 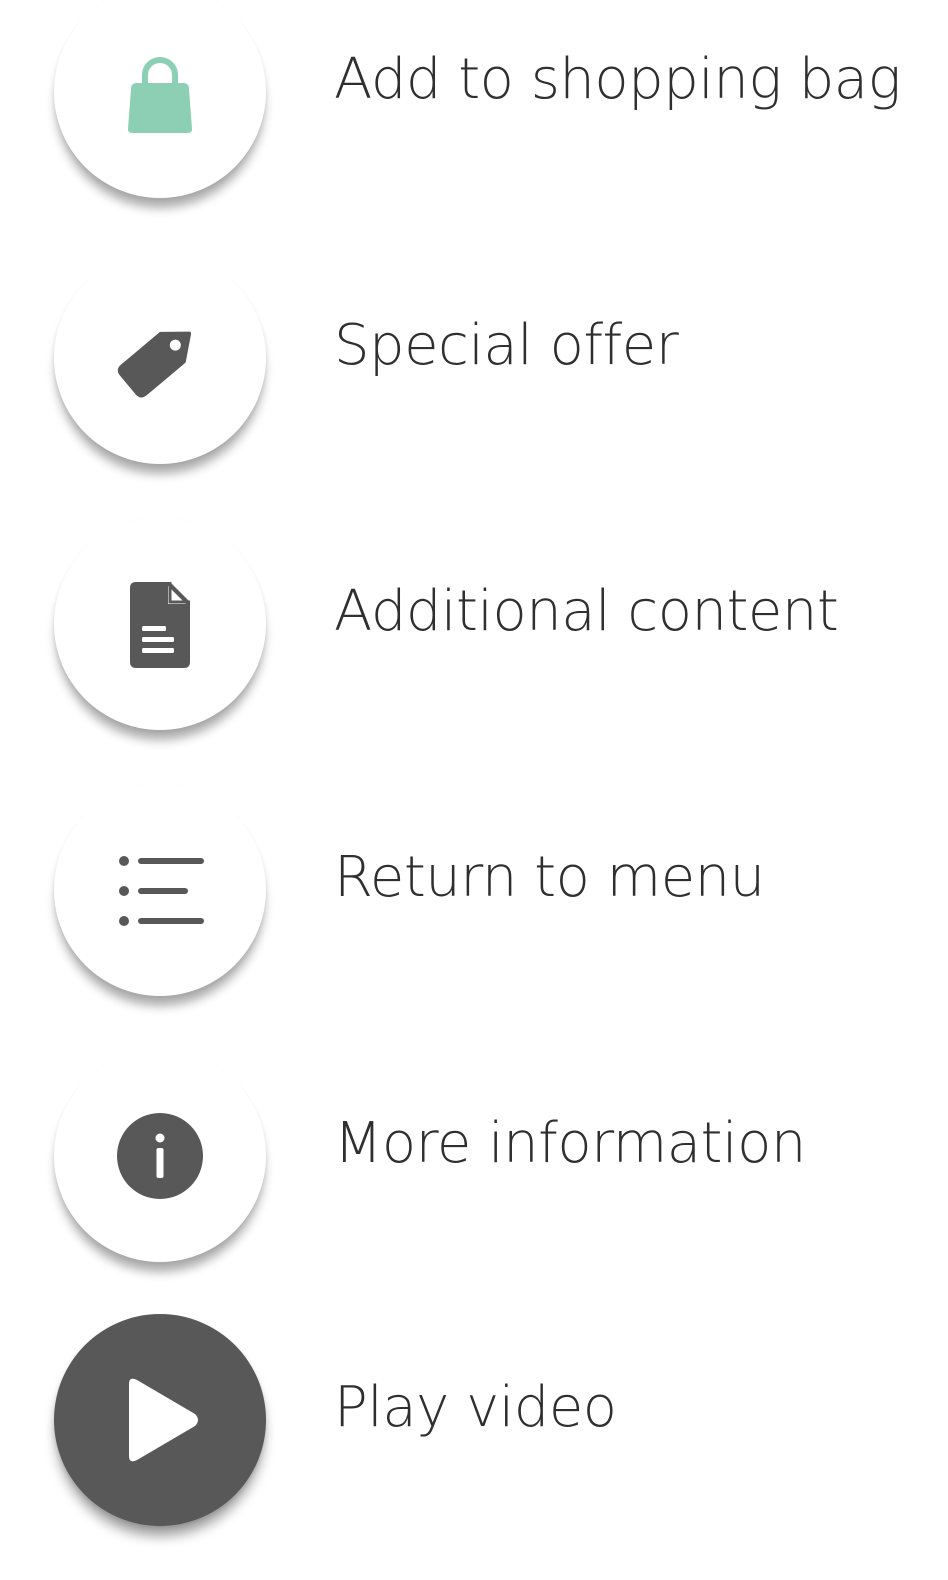 I want to click on play-video-button, so click(x=160, y=1420).